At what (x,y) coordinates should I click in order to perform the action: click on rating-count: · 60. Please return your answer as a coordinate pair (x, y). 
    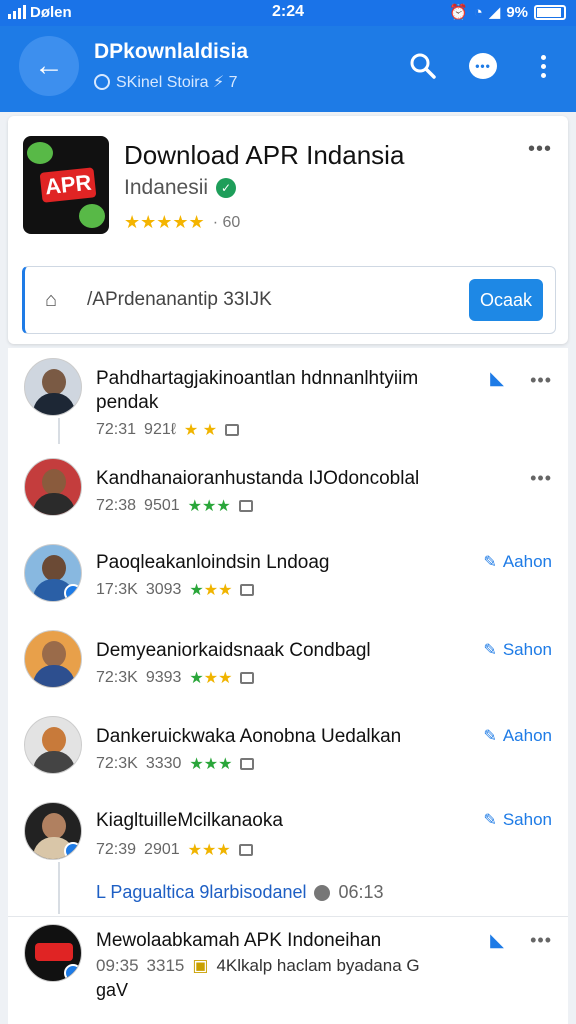
    Looking at the image, I should click on (226, 222).